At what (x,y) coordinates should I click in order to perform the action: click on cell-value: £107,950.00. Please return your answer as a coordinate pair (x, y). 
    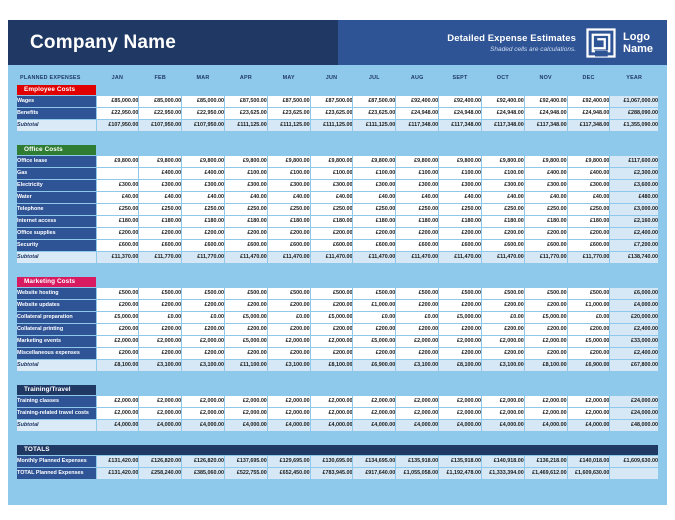
    Looking at the image, I should click on (203, 125).